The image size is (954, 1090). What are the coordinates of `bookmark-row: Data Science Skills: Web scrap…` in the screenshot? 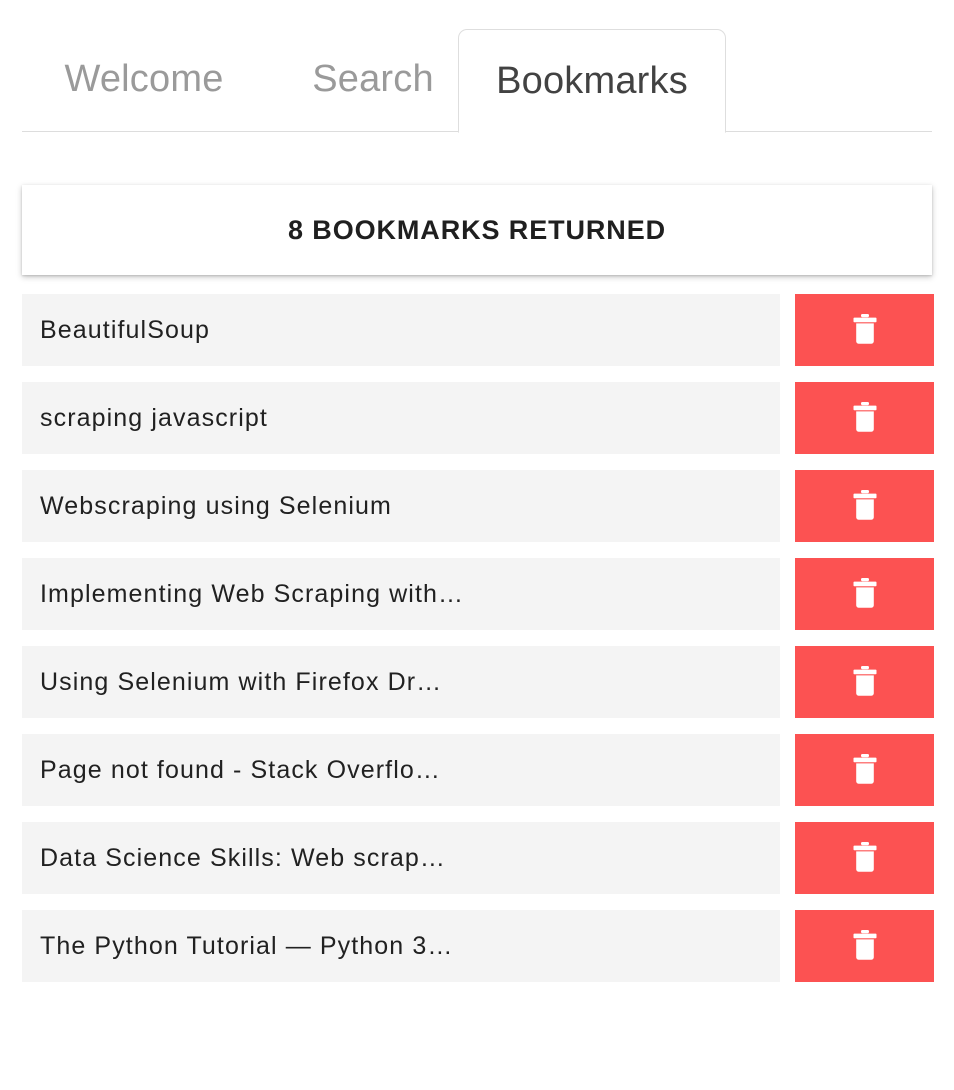 It's located at (477, 858).